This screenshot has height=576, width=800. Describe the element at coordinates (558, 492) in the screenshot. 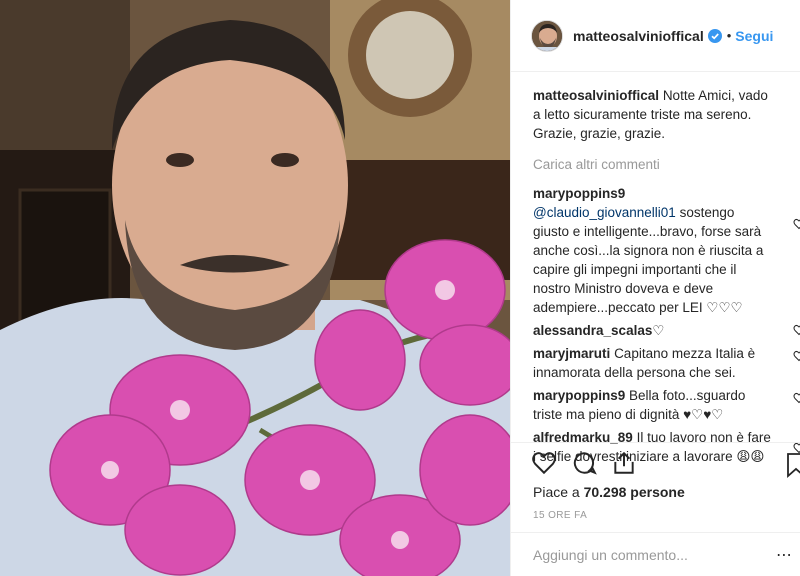

I see `likes-prefix: Piace a` at that location.